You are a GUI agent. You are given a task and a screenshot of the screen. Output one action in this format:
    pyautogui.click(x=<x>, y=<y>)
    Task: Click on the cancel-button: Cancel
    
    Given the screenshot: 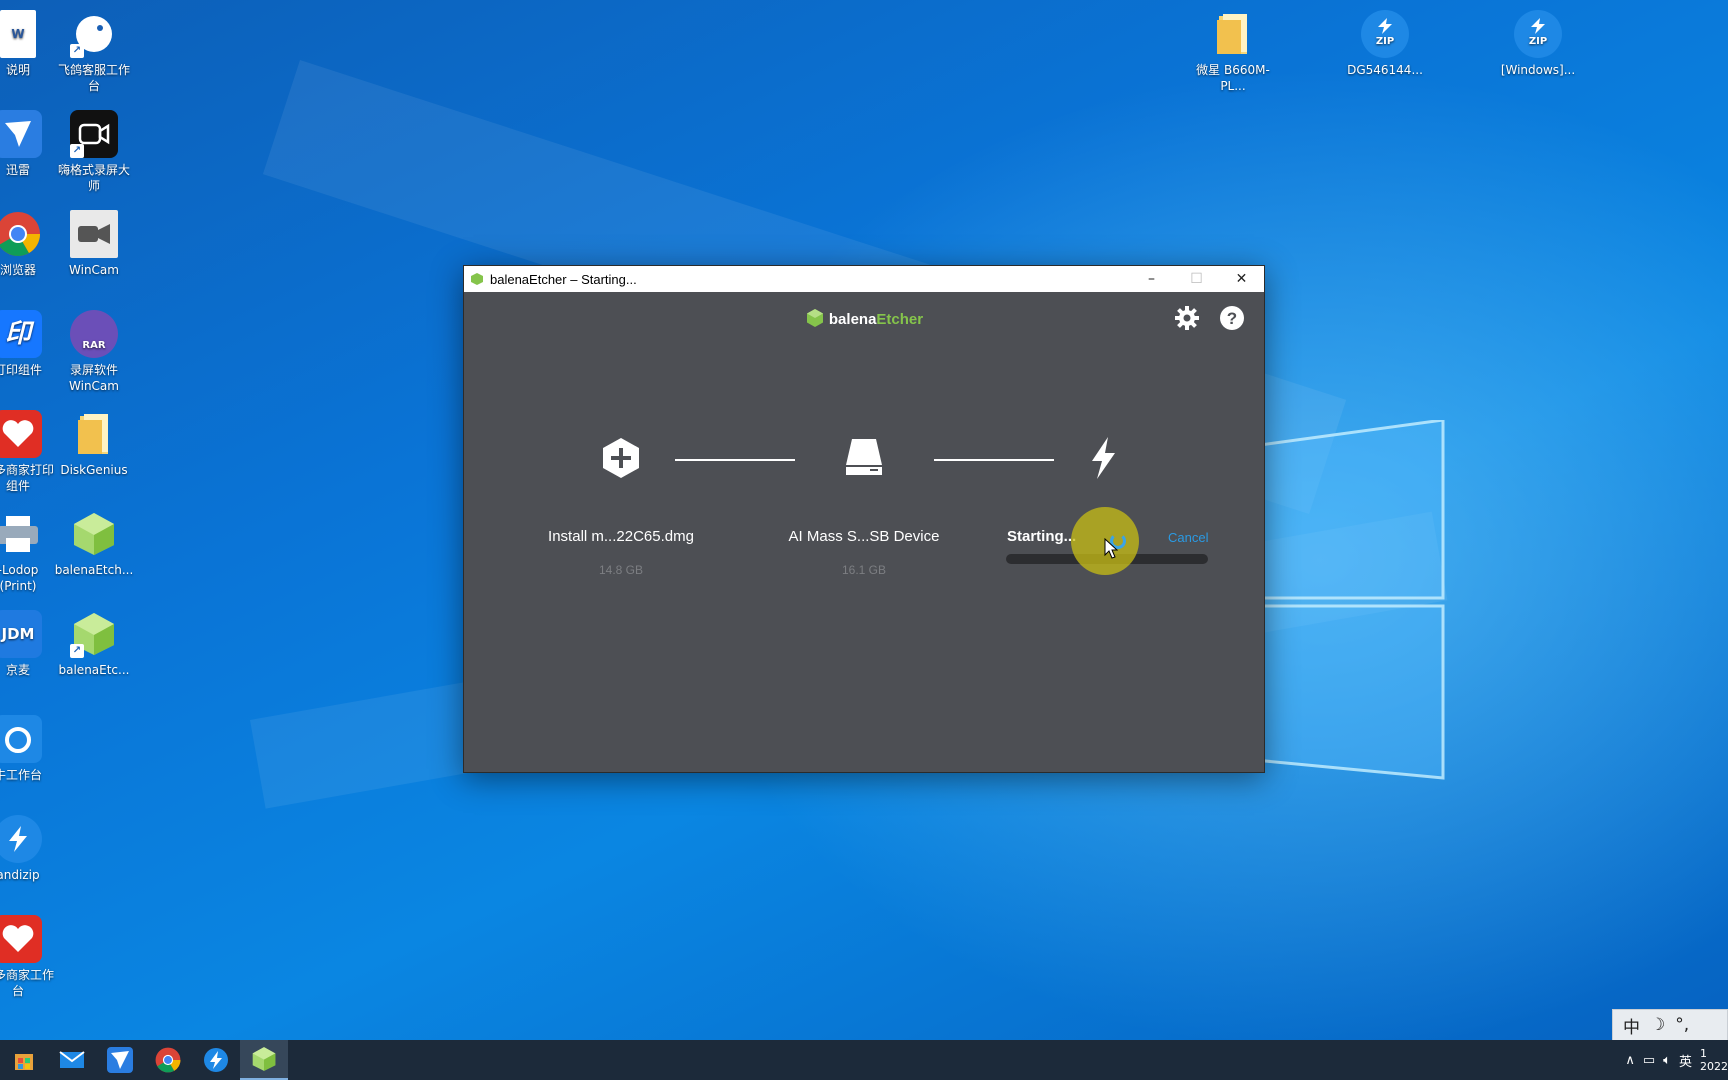 What is the action you would take?
    pyautogui.click(x=1188, y=537)
    